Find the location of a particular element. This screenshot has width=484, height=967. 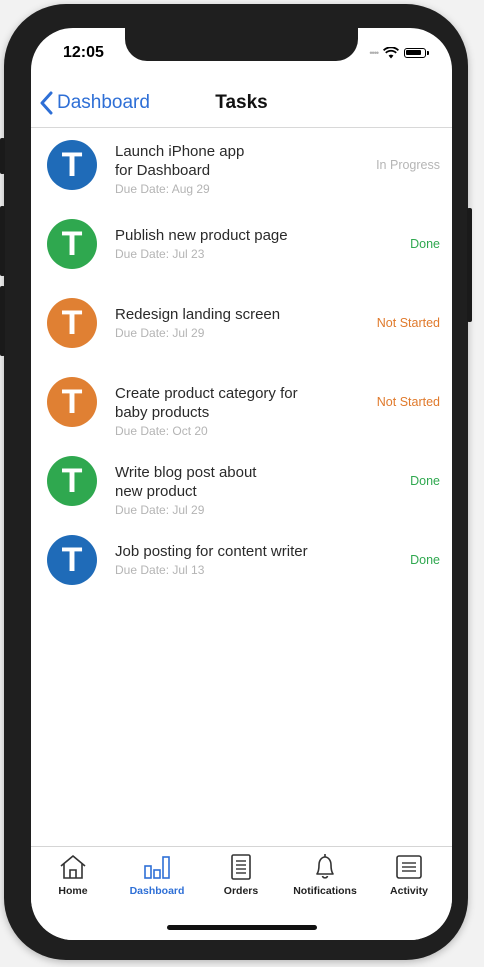

tab-label: Notifications is located at coordinates (325, 891).